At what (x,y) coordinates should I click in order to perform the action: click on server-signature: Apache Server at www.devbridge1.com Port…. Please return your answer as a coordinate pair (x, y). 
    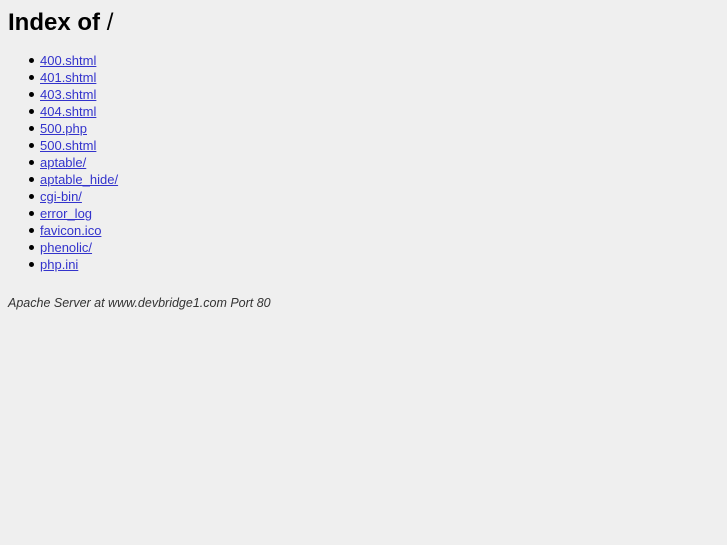
    Looking at the image, I should click on (139, 303).